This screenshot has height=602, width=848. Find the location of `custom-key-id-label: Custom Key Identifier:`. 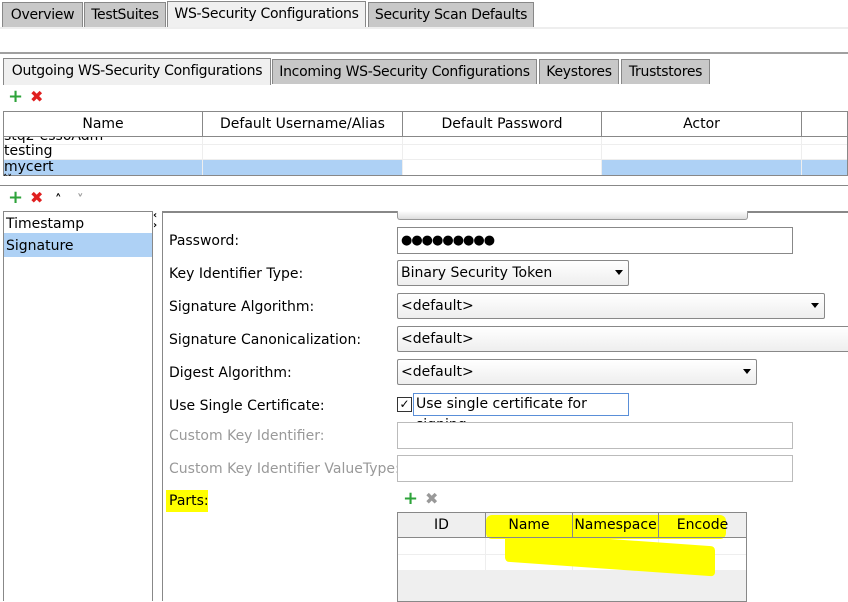

custom-key-id-label: Custom Key Identifier: is located at coordinates (247, 436).